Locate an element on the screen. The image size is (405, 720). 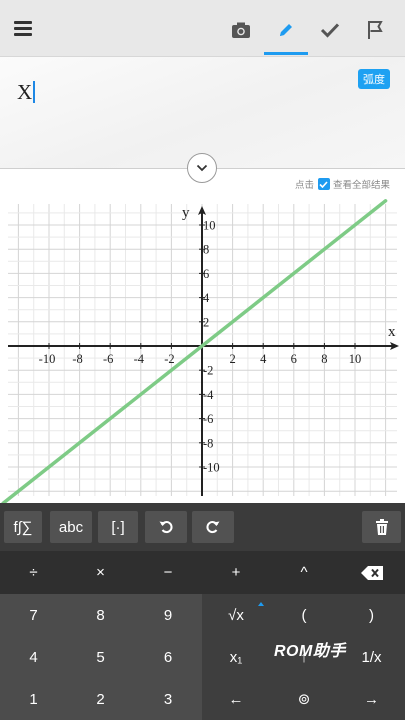
pencil-icon is located at coordinates (286, 30).